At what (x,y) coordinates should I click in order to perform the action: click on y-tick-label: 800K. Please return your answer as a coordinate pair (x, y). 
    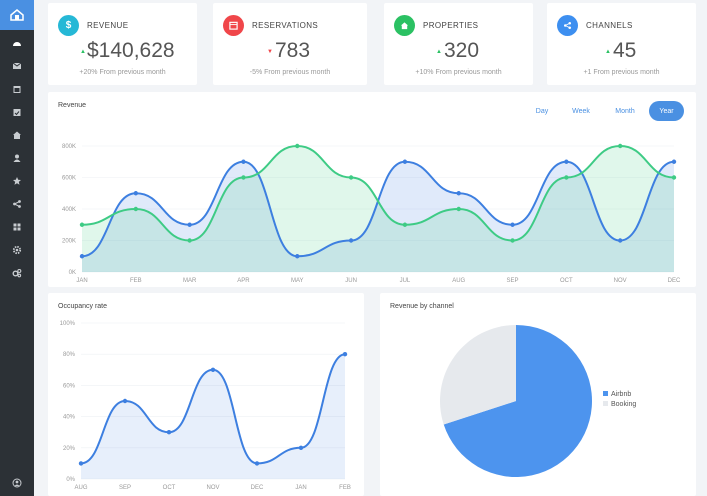
    Looking at the image, I should click on (69, 147).